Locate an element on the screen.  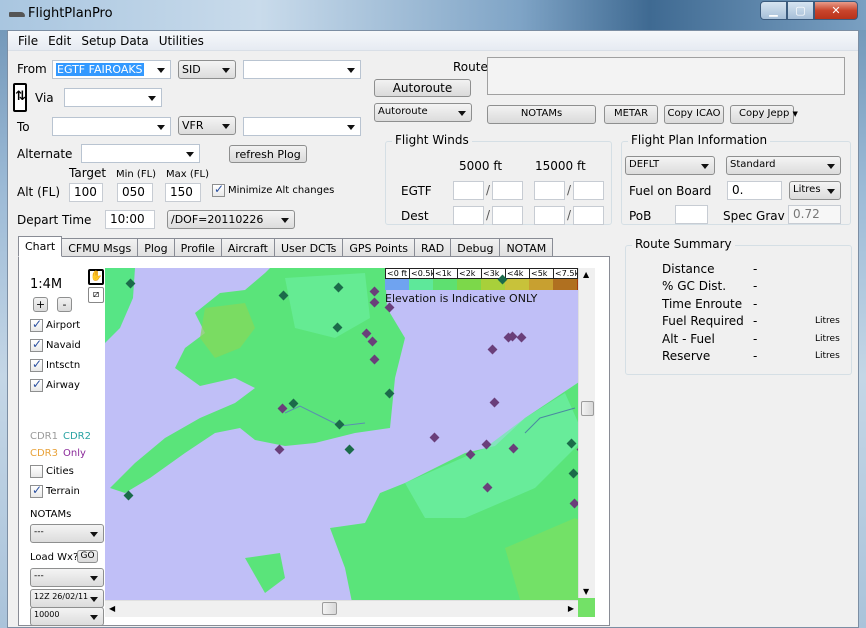
tab-debug: Debug is located at coordinates (475, 247).